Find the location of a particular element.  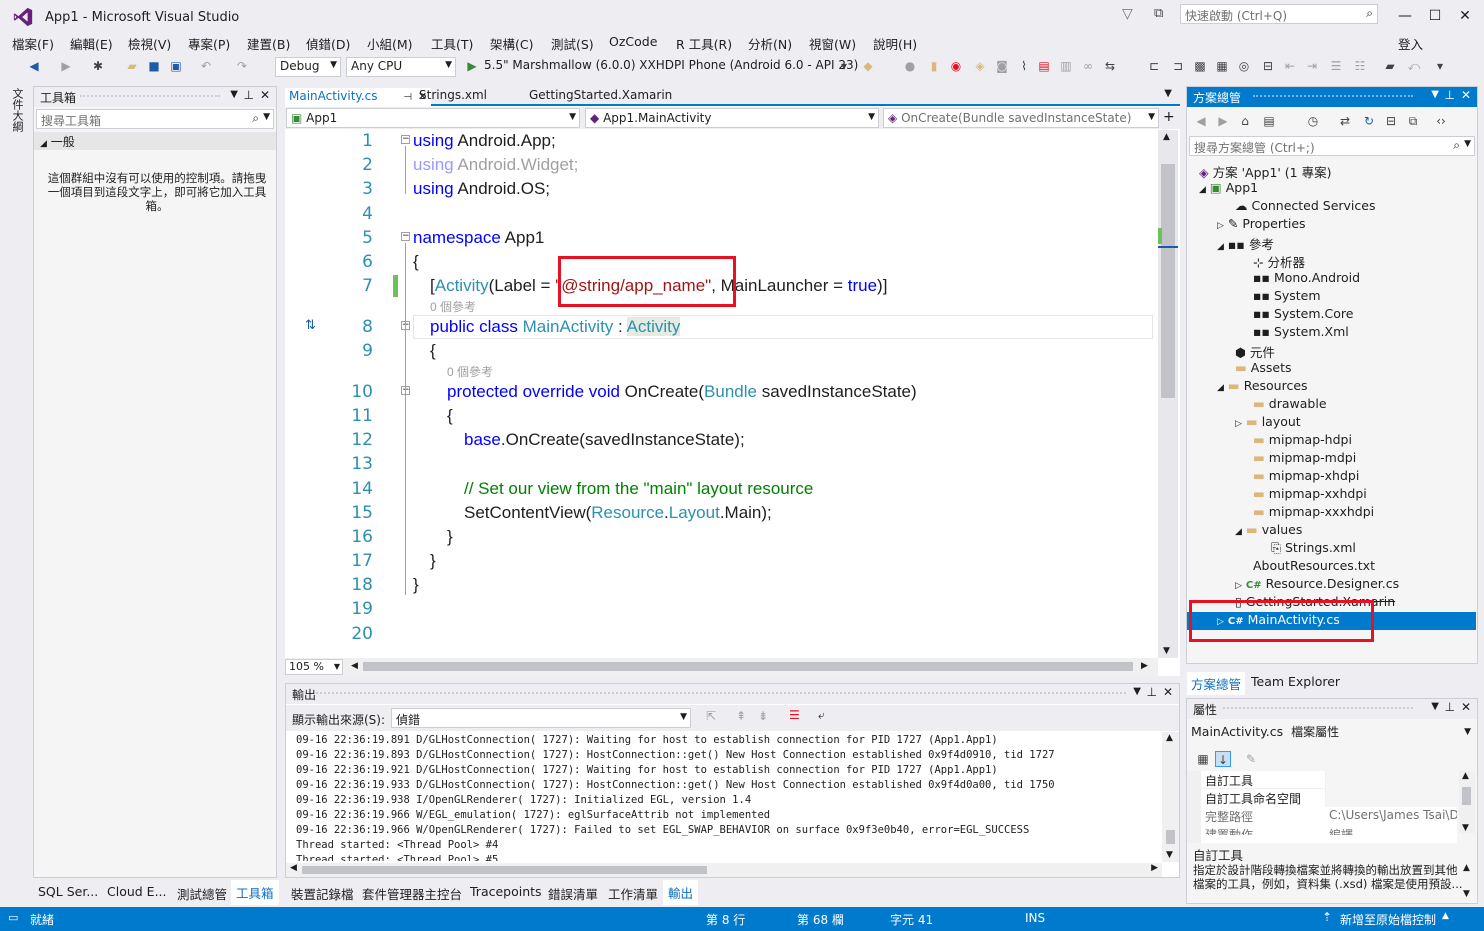

toolbar-icon: ⊐ is located at coordinates (1178, 66).